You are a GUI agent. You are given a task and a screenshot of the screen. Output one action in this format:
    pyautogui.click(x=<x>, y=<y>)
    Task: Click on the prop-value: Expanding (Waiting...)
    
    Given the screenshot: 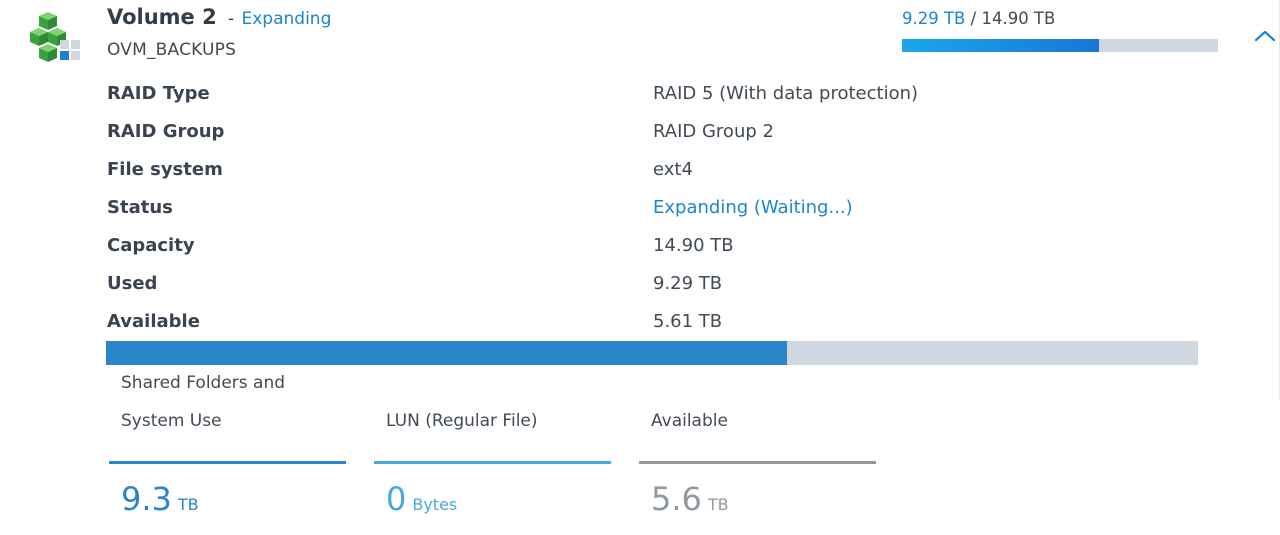 What is the action you would take?
    pyautogui.click(x=753, y=207)
    